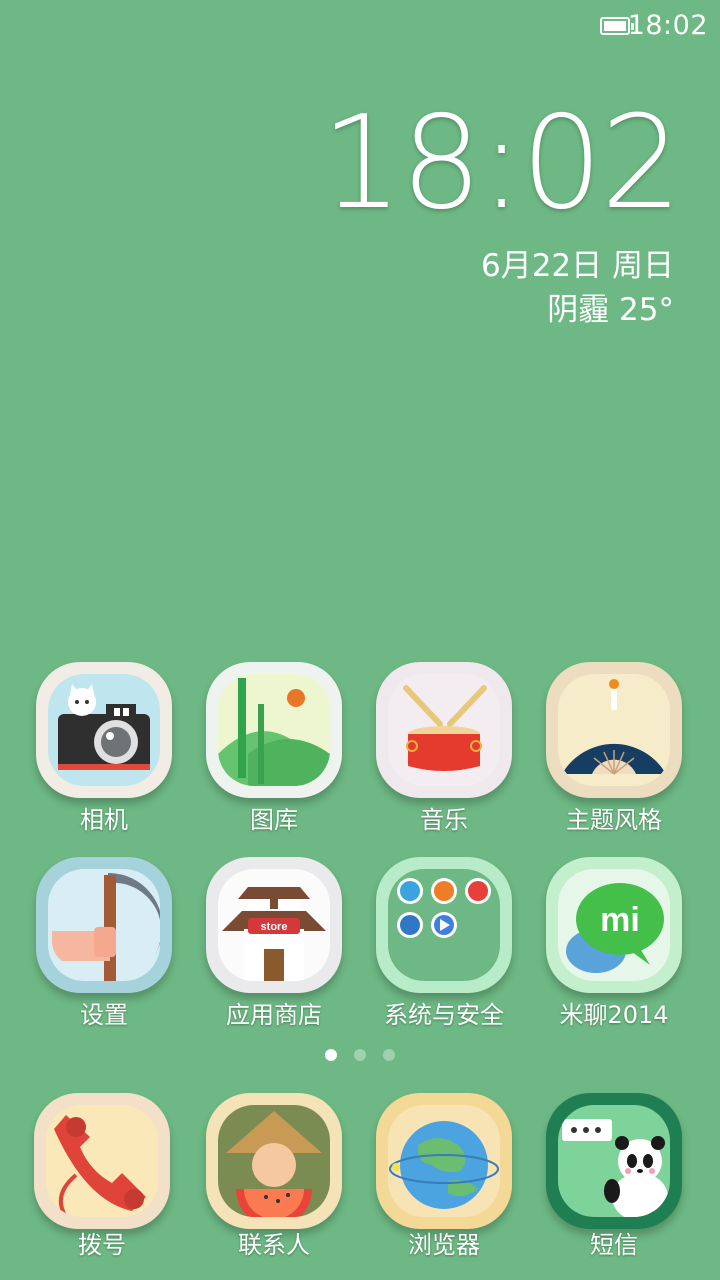  What do you see at coordinates (577, 266) in the screenshot?
I see `clock-widget-date: 6月22日 周日` at bounding box center [577, 266].